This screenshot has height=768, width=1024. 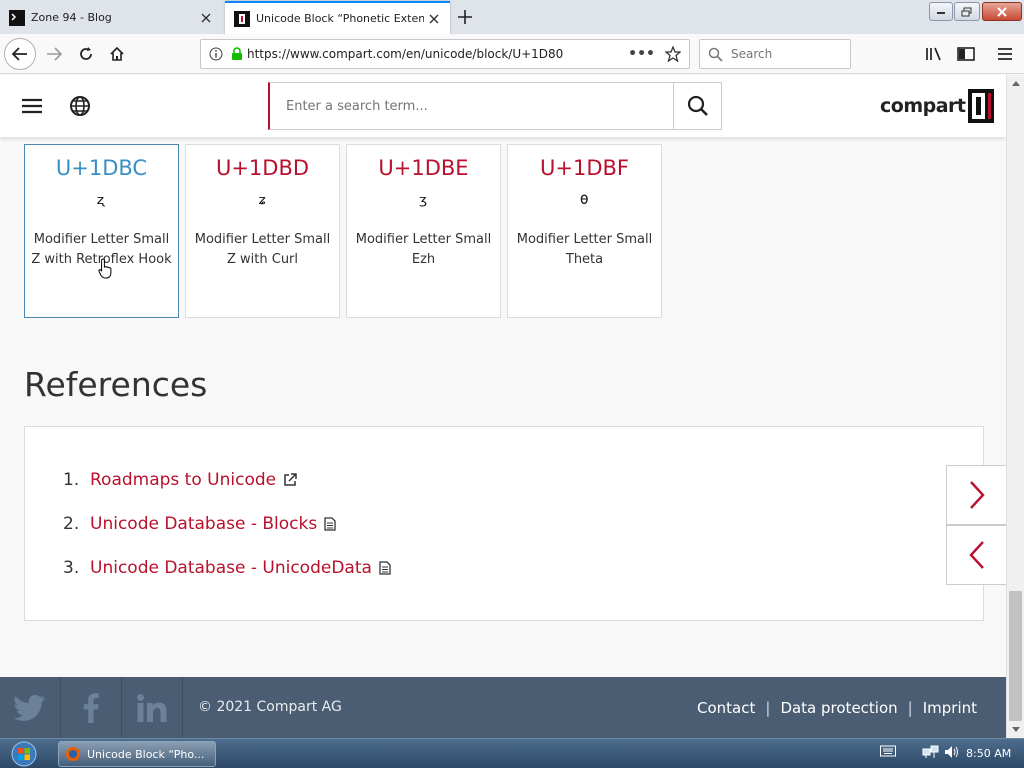 I want to click on back-arrow-icon, so click(x=20, y=54).